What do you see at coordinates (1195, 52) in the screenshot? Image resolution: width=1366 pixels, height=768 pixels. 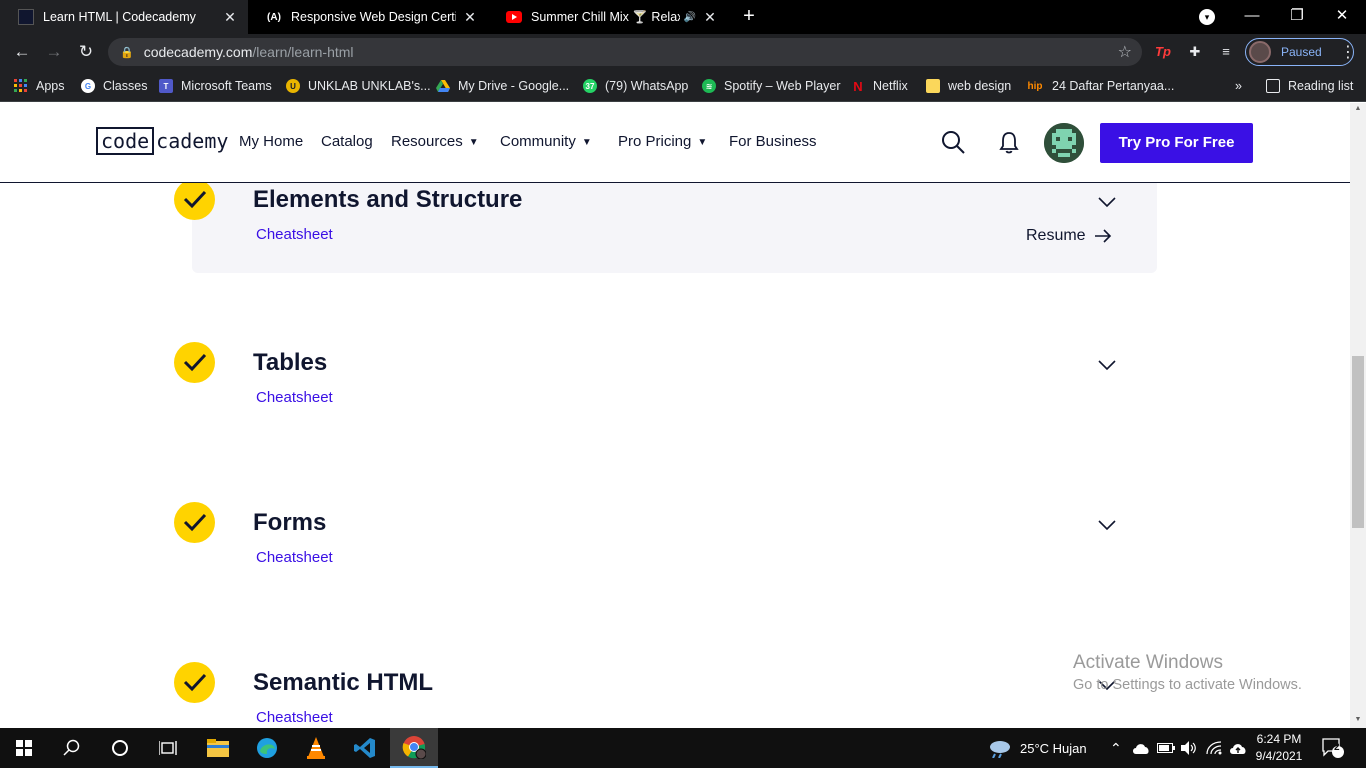 I see `extensions-puzzle-icon: ✚` at bounding box center [1195, 52].